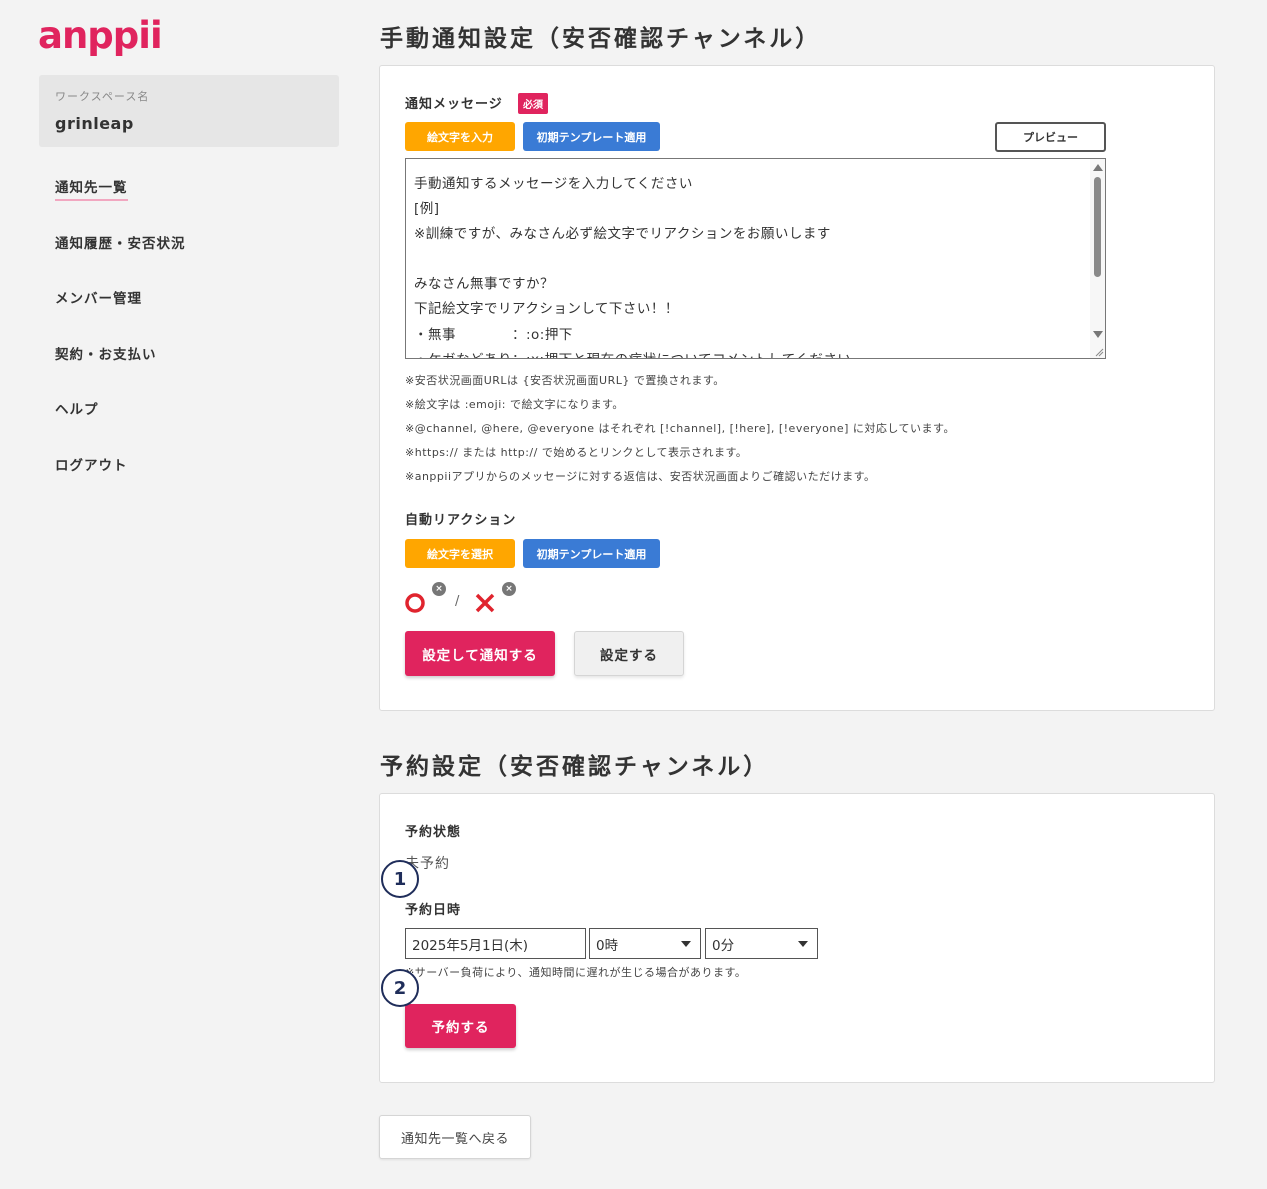  I want to click on message-line: ※訓練ですが、みなさん必ず絵文字でリアクションをお願いします, so click(622, 234).